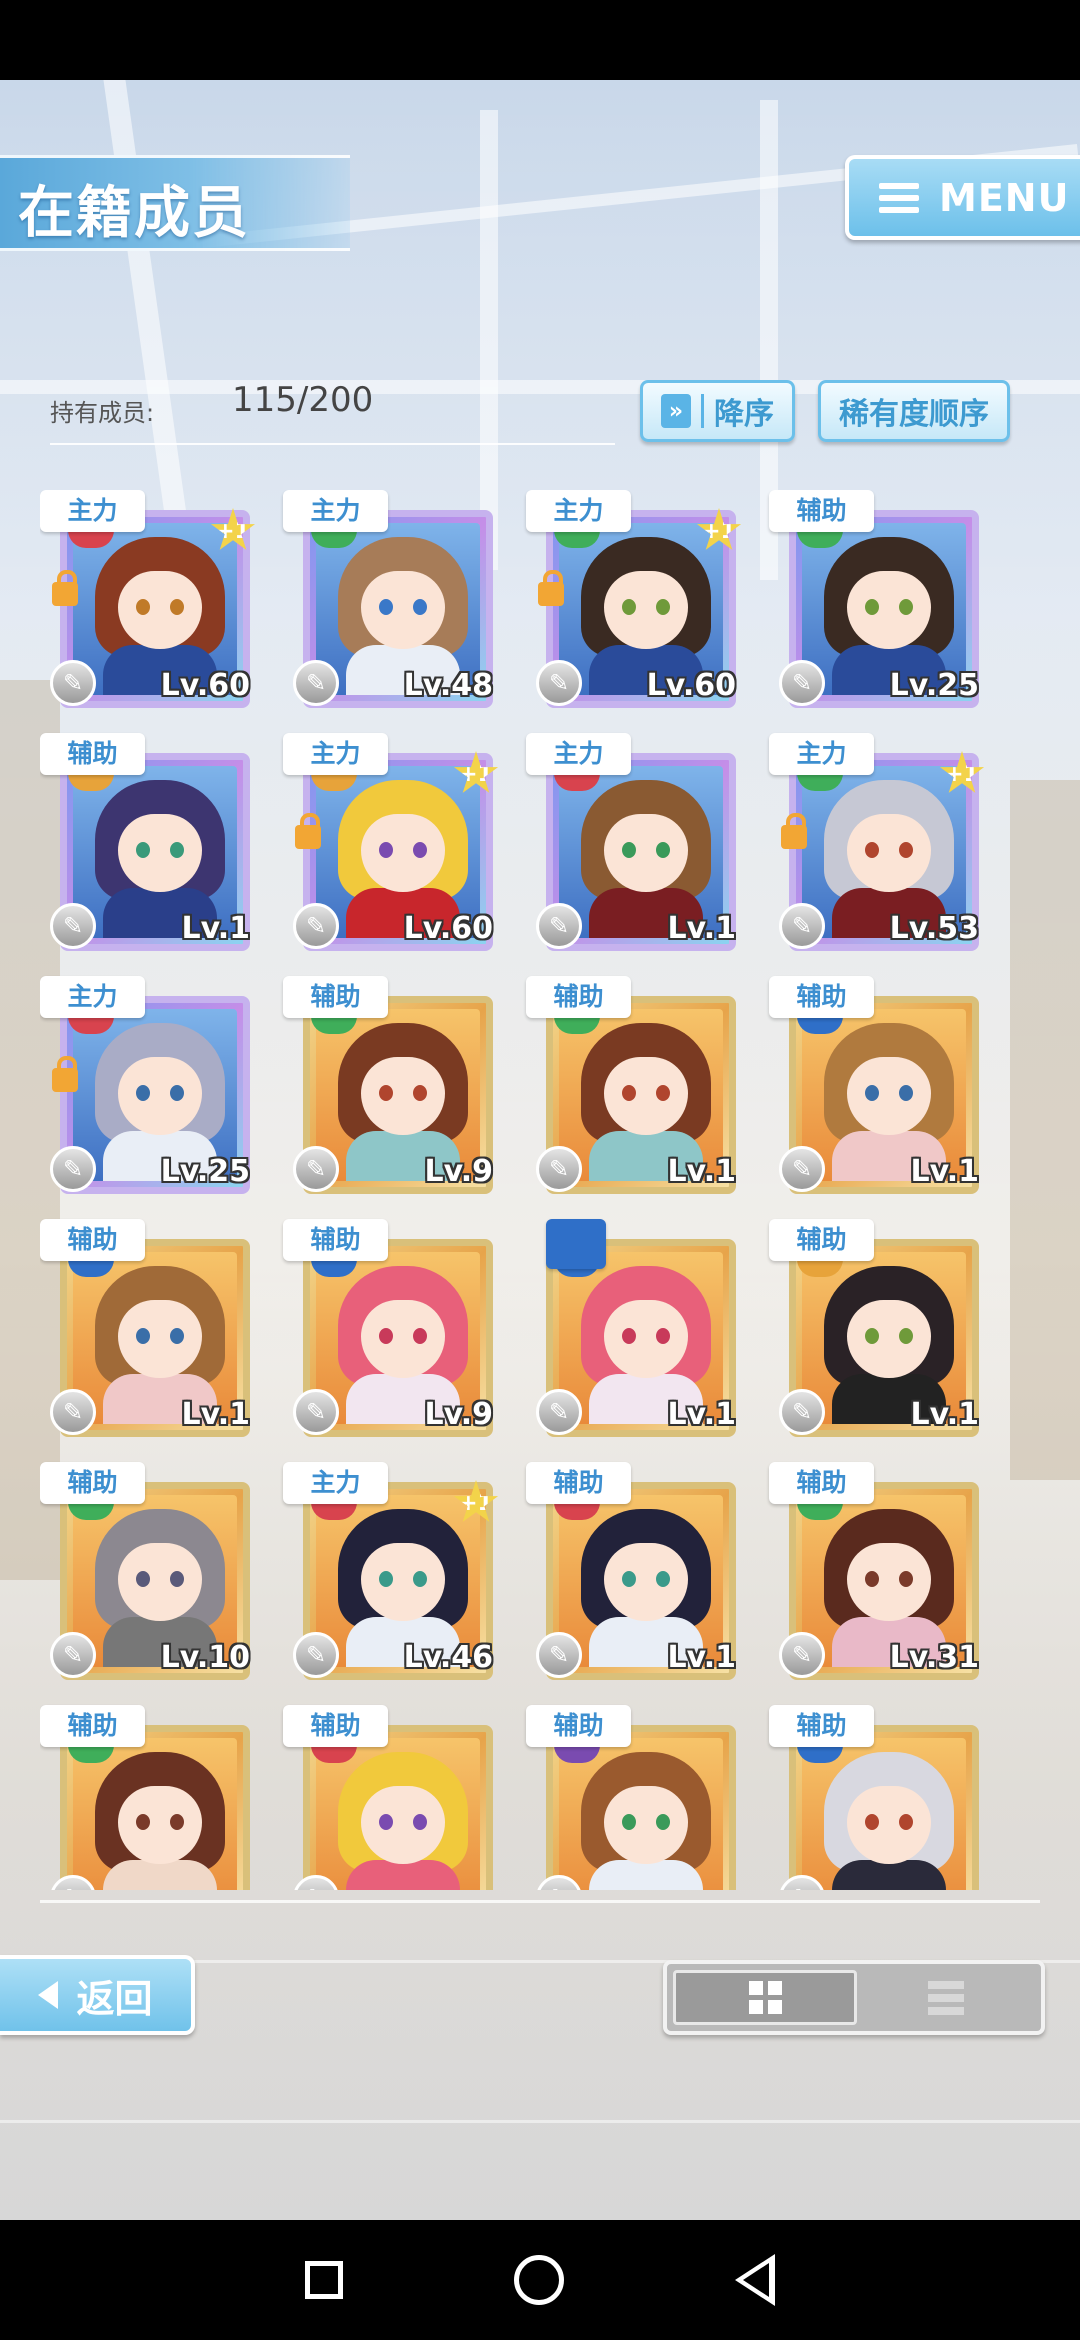 This screenshot has height=2340, width=1080. What do you see at coordinates (324, 2280) in the screenshot?
I see `recent-apps-icon` at bounding box center [324, 2280].